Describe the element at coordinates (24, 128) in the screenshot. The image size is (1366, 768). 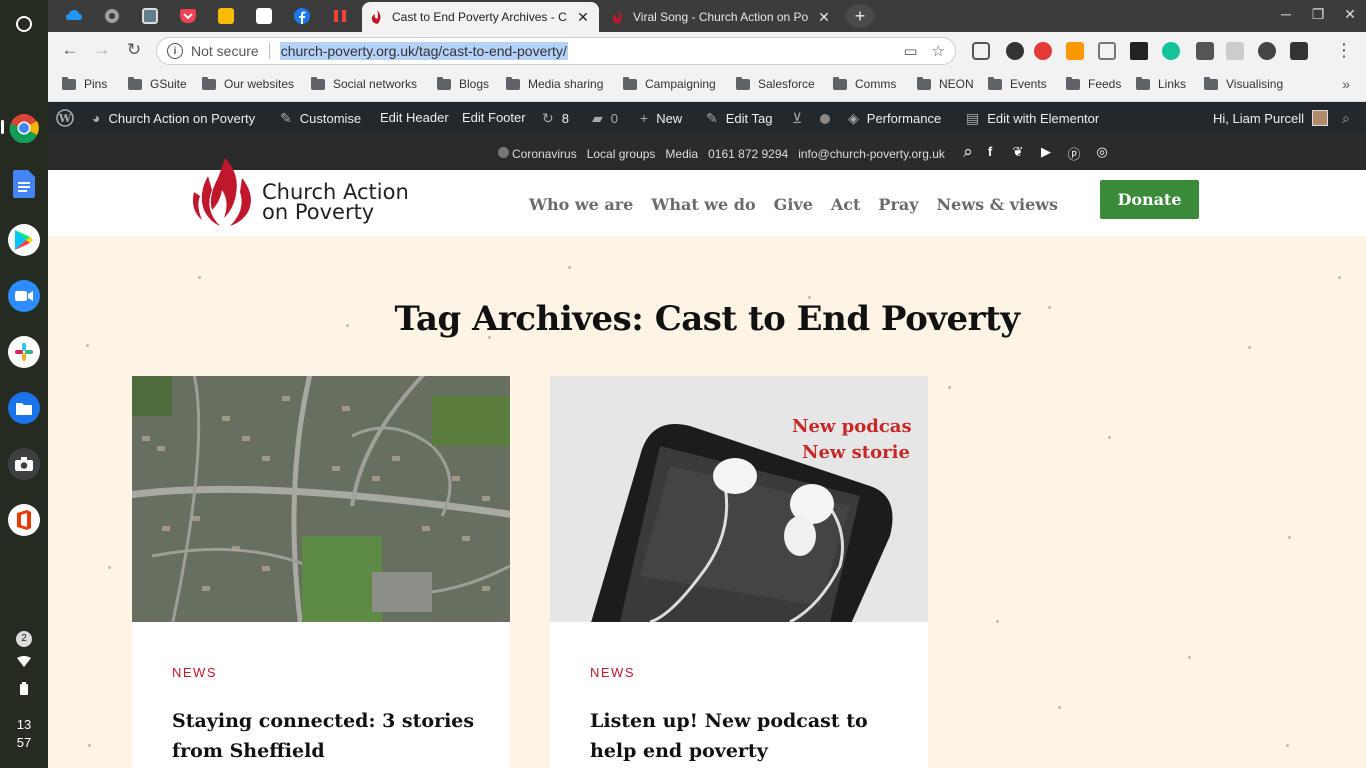
I see `chrome-icon` at that location.